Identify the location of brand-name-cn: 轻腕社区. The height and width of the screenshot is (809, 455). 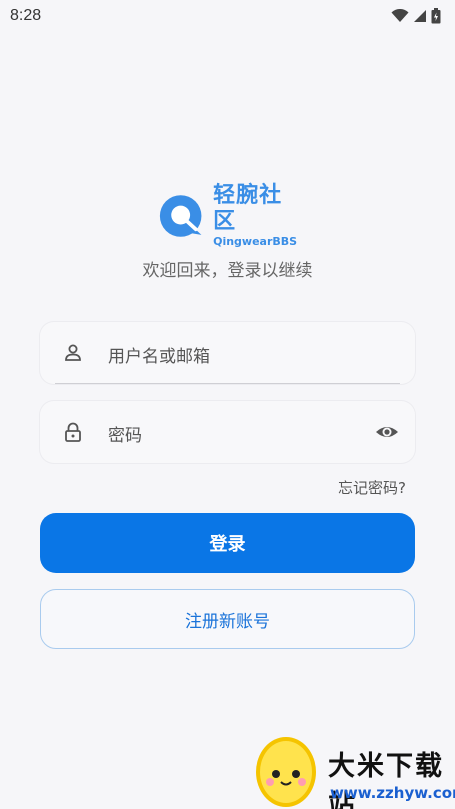
(248, 208).